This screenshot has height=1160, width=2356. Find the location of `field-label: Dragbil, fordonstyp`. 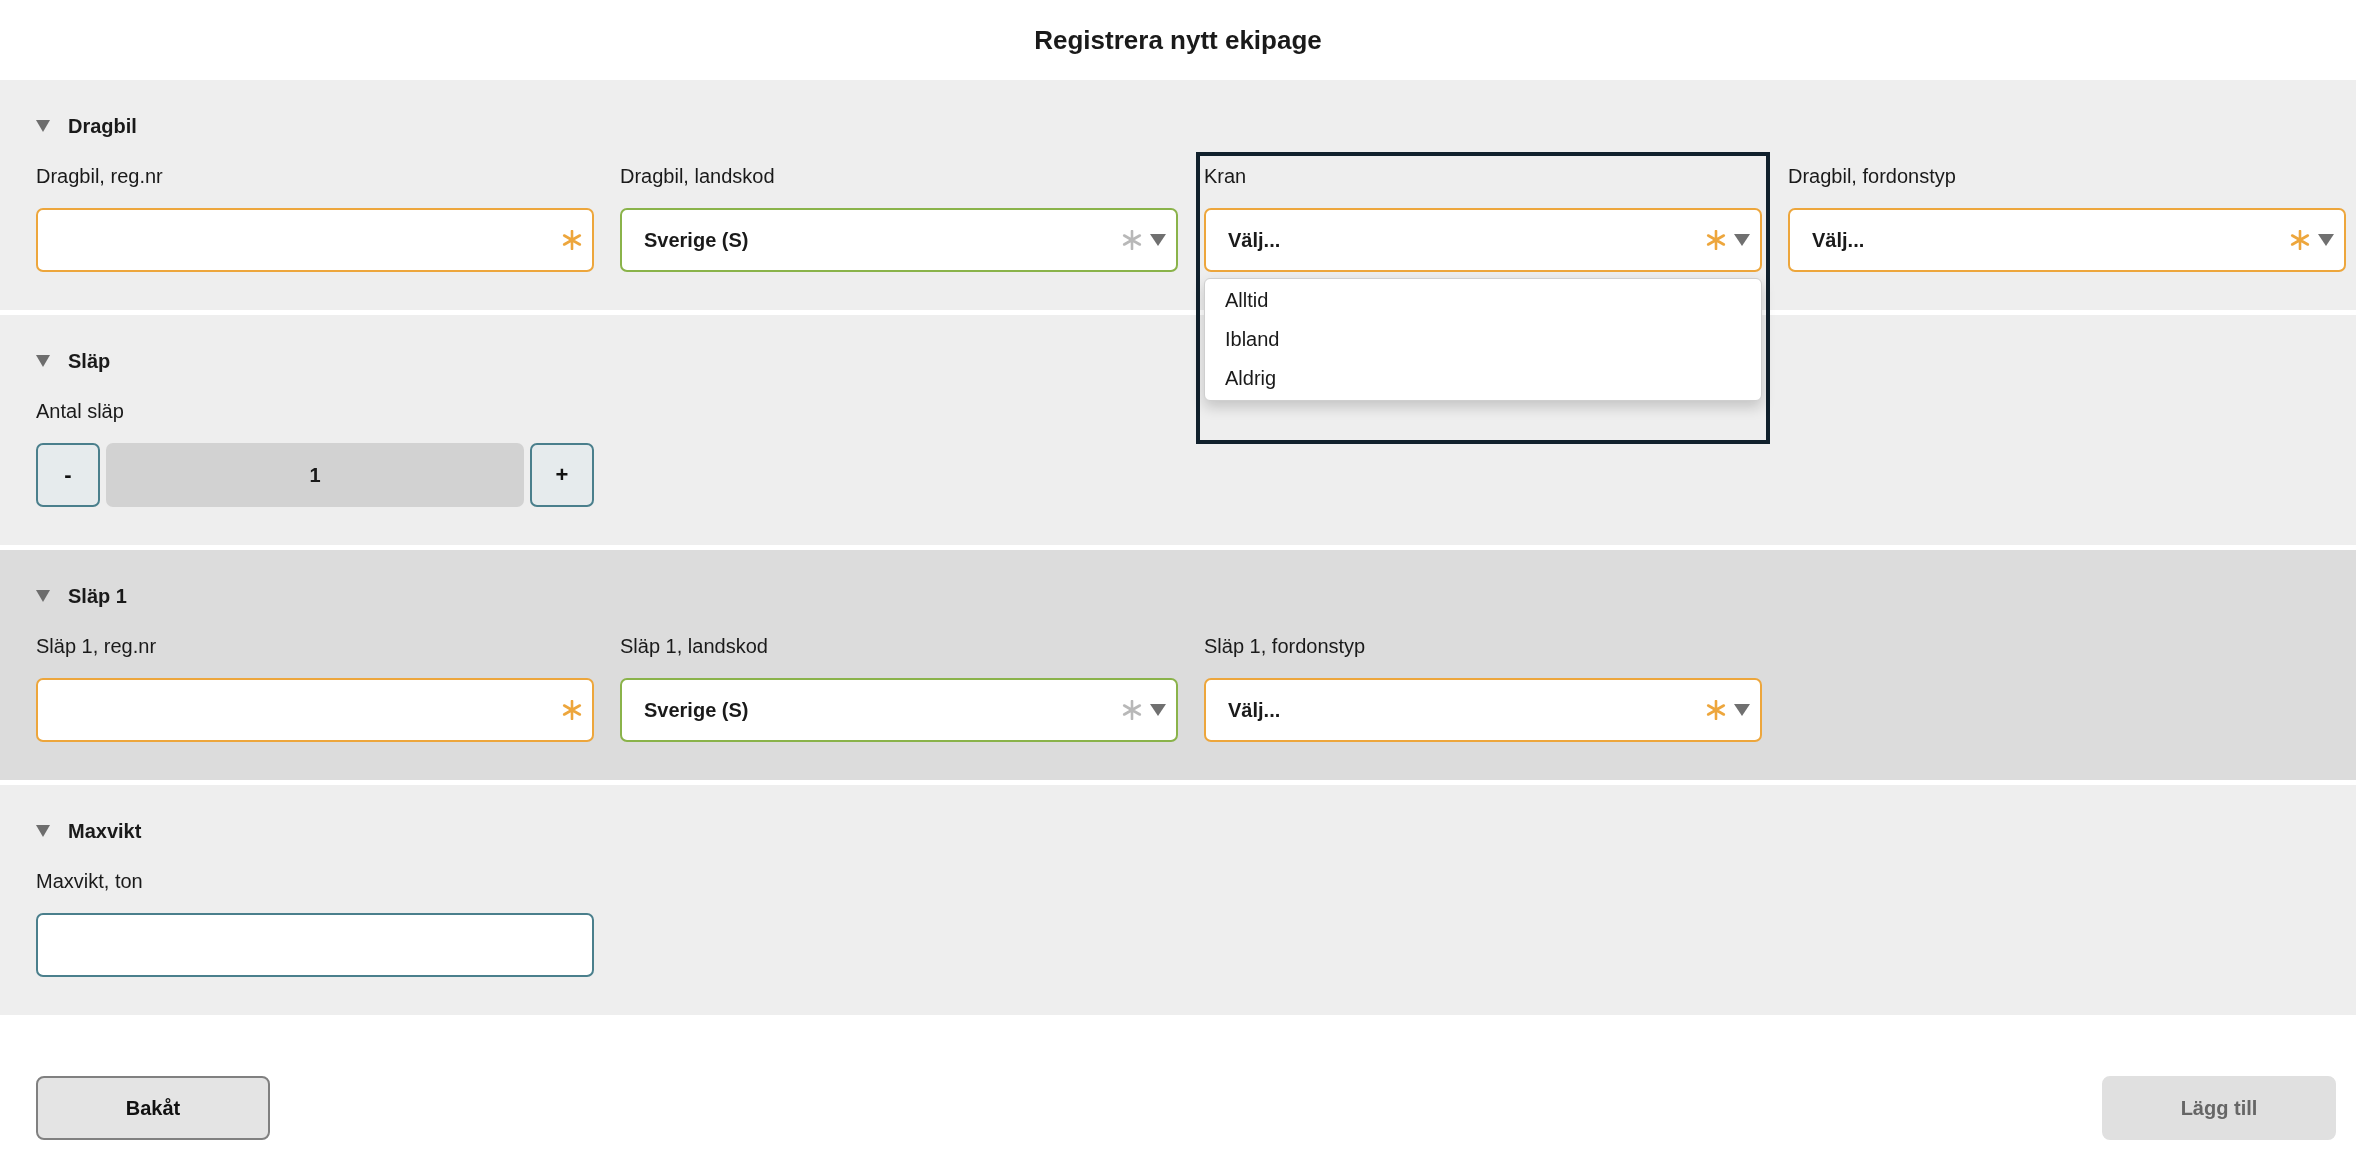

field-label: Dragbil, fordonstyp is located at coordinates (1872, 176).